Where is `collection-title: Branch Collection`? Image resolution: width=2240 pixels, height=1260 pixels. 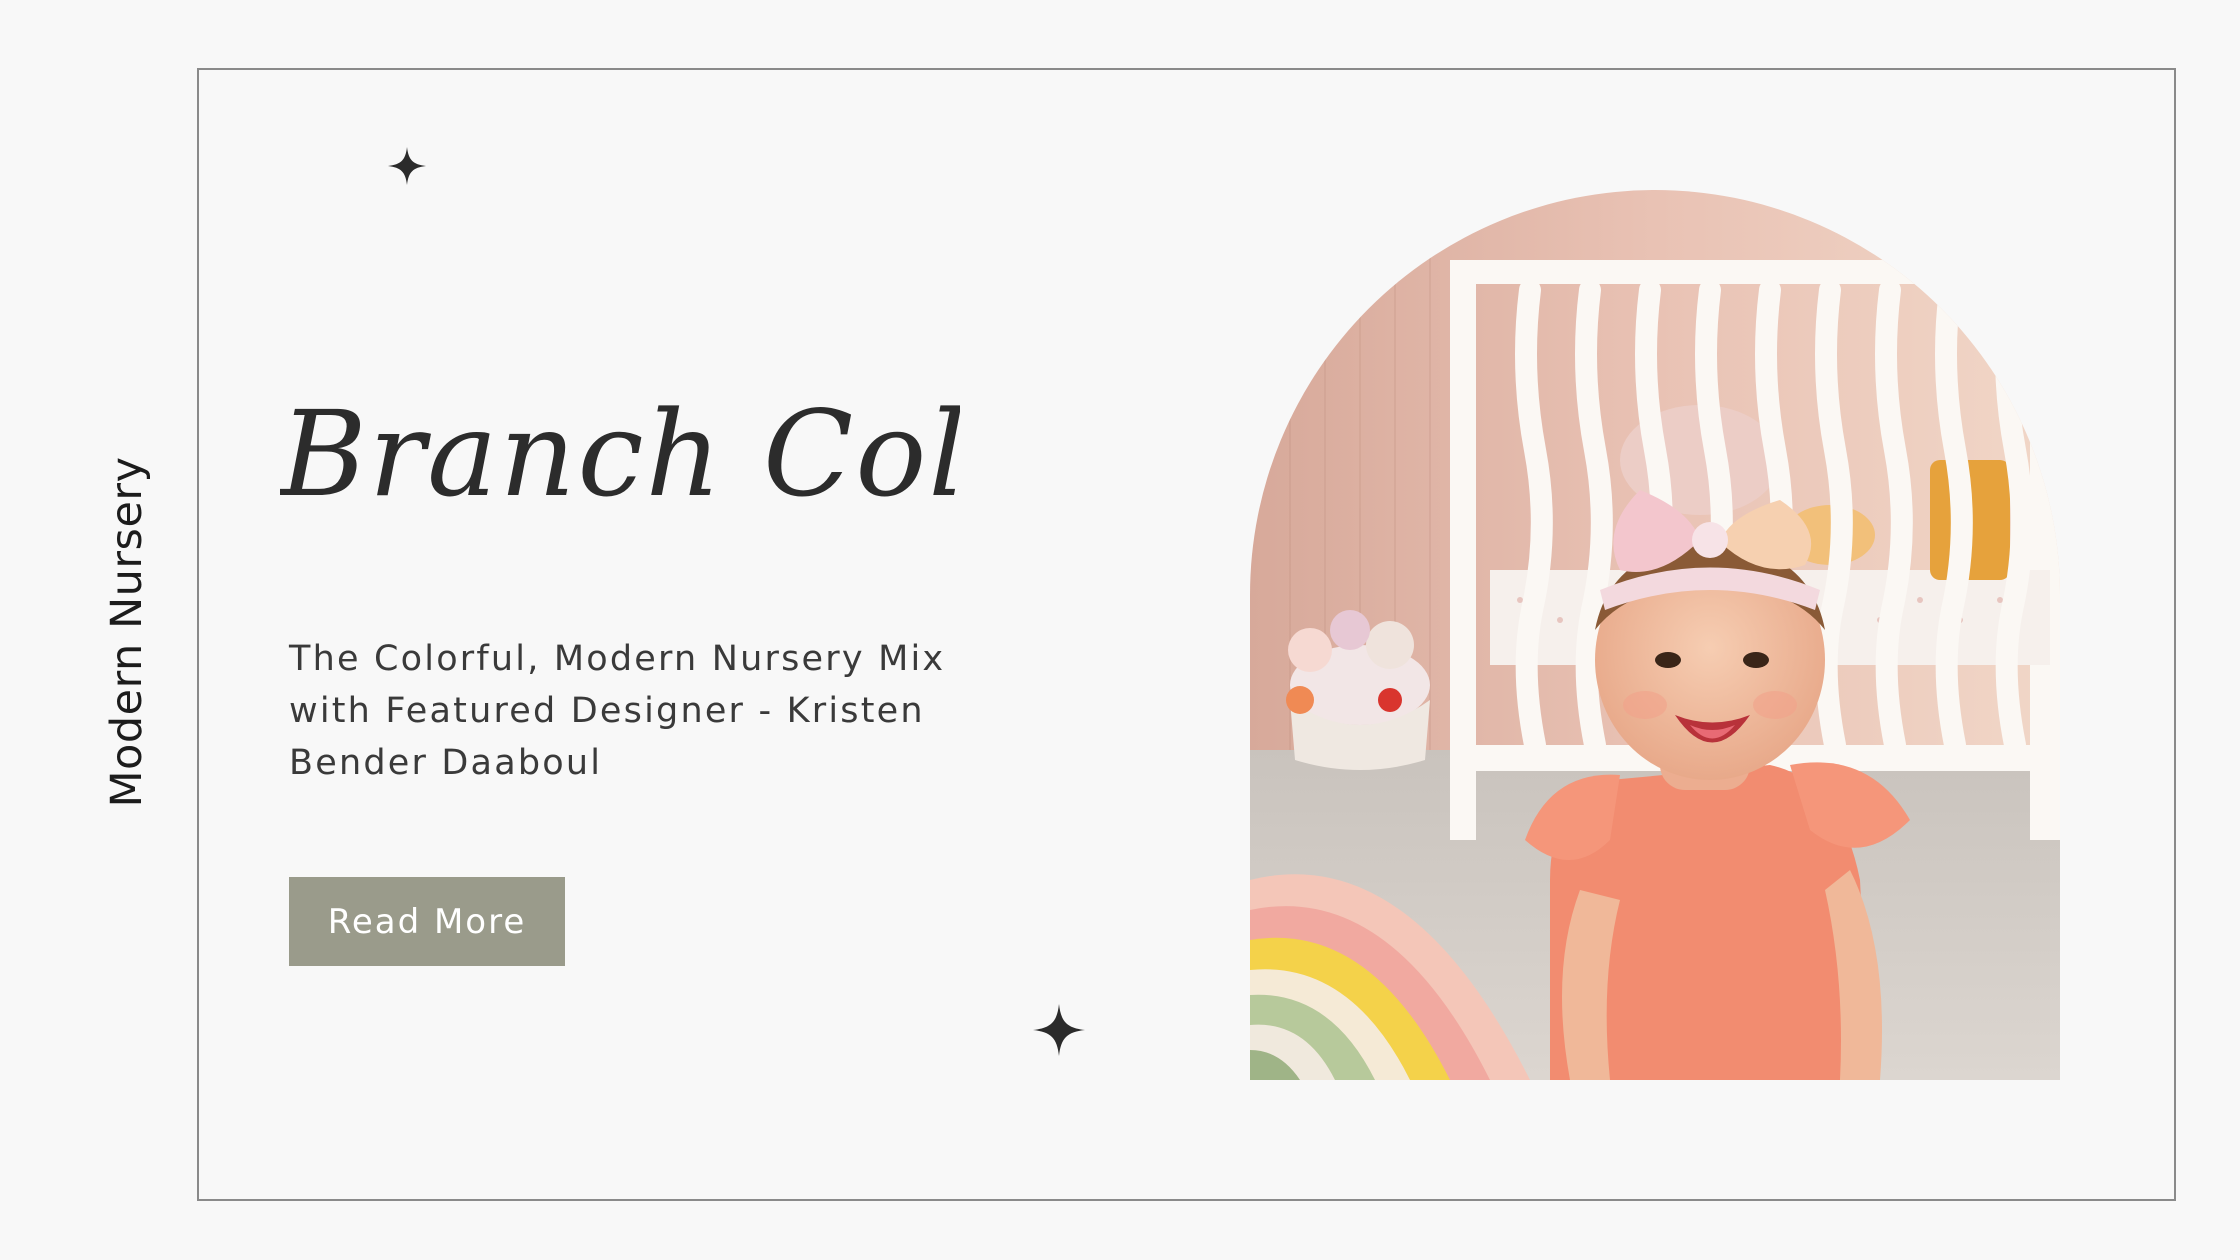
collection-title: Branch Collection is located at coordinates (620, 454).